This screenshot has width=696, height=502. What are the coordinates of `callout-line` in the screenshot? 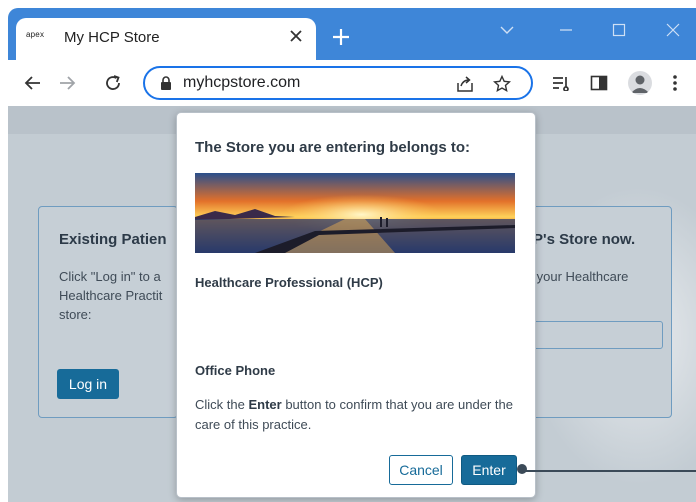 It's located at (610, 471).